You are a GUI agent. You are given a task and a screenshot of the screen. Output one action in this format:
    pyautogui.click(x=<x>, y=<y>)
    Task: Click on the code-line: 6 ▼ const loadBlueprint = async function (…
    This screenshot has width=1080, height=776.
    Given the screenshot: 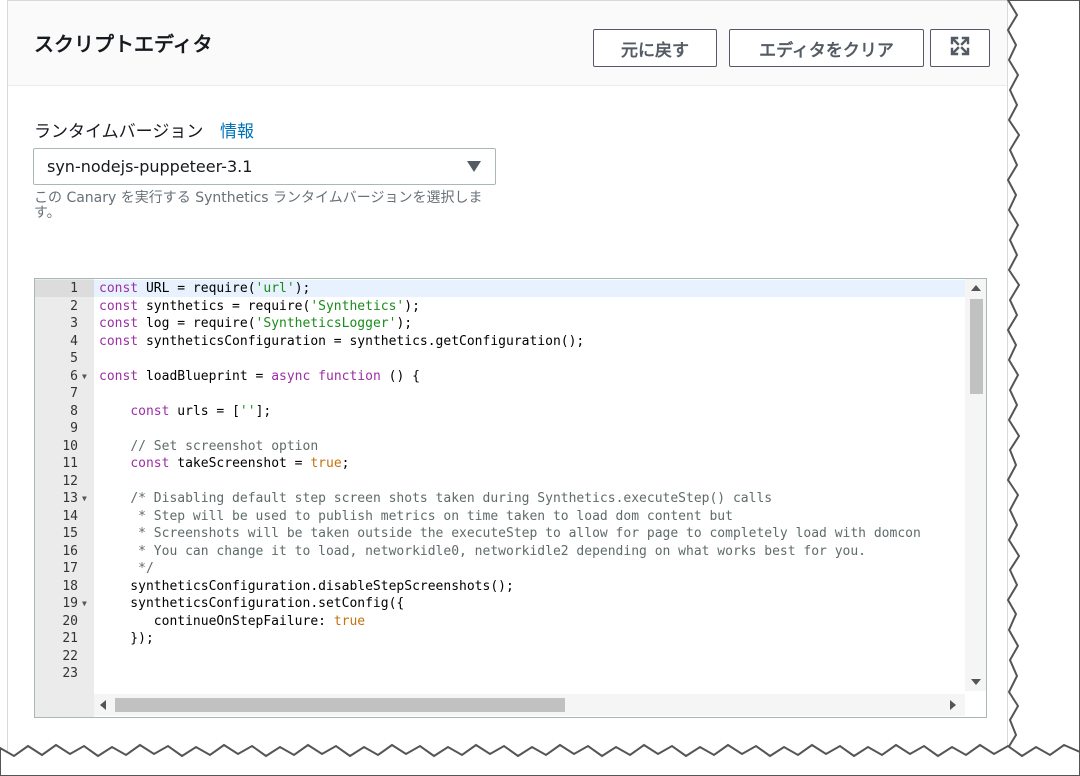 What is the action you would take?
    pyautogui.click(x=500, y=377)
    